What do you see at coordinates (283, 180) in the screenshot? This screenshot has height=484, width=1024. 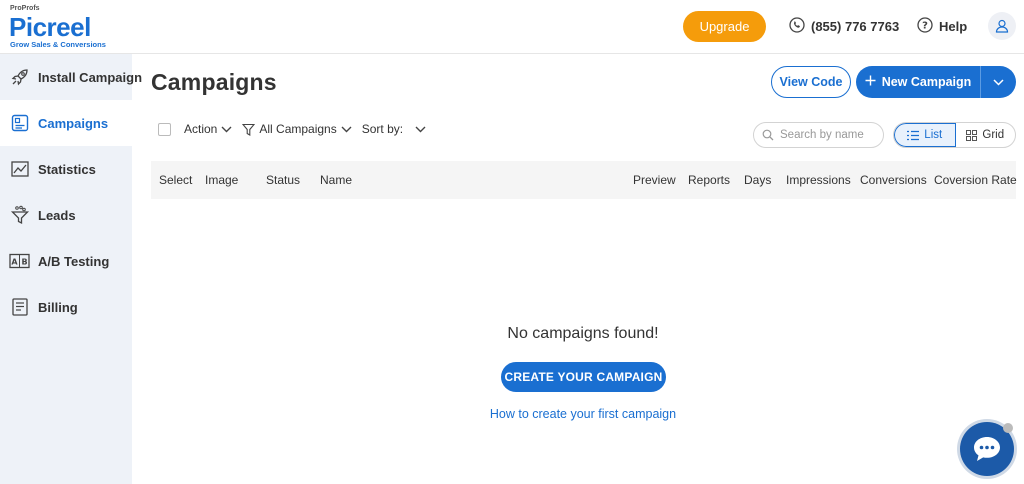 I see `column-header-status: Status` at bounding box center [283, 180].